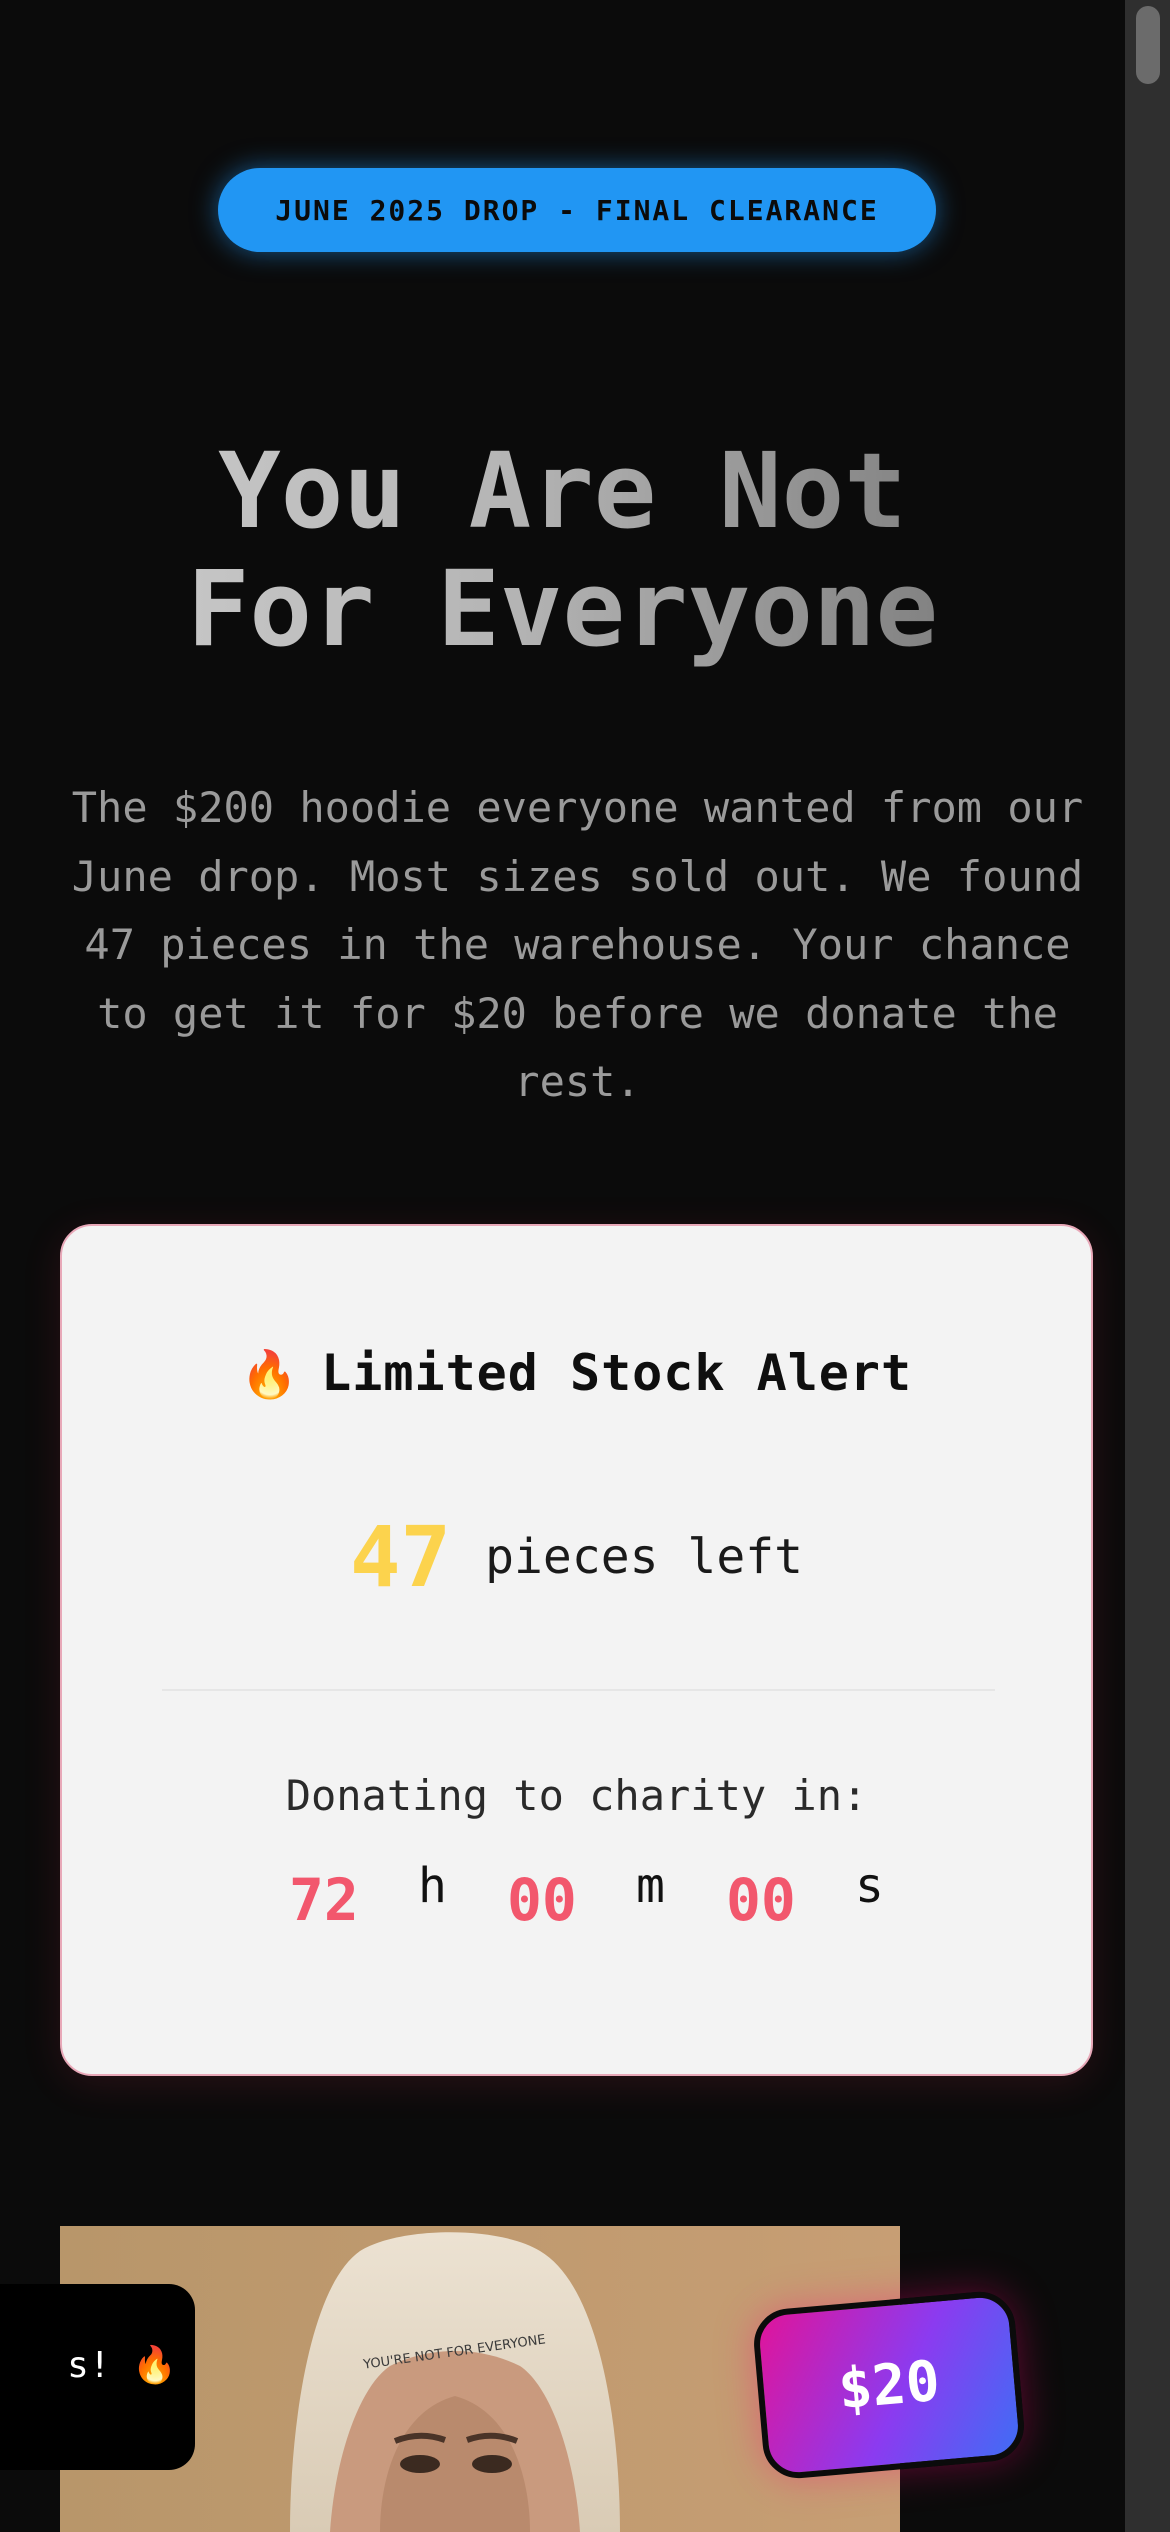 The height and width of the screenshot is (2532, 1170). I want to click on countdown-hours: 72, so click(324, 1900).